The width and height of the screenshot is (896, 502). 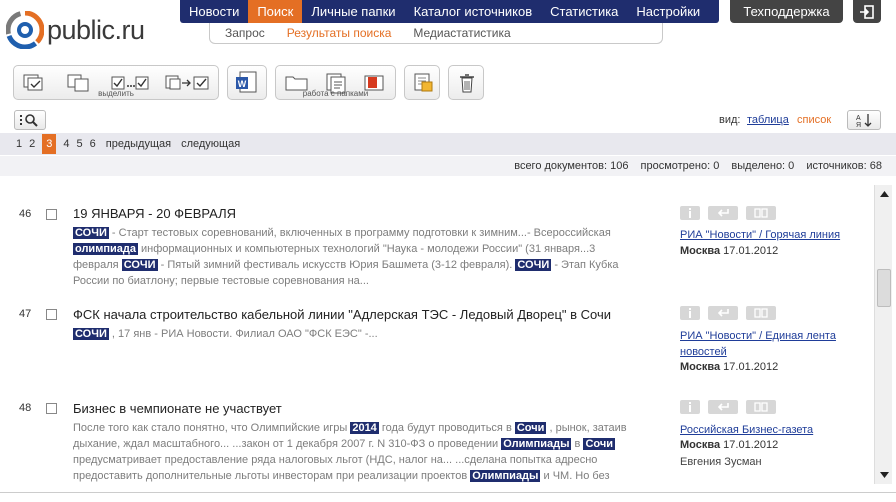 I want to click on result-source-link: РИА "Новости" / Горячая линия, so click(x=770, y=235).